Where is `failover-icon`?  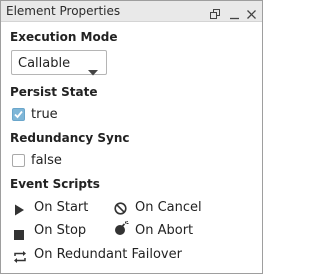 failover-icon is located at coordinates (20, 257).